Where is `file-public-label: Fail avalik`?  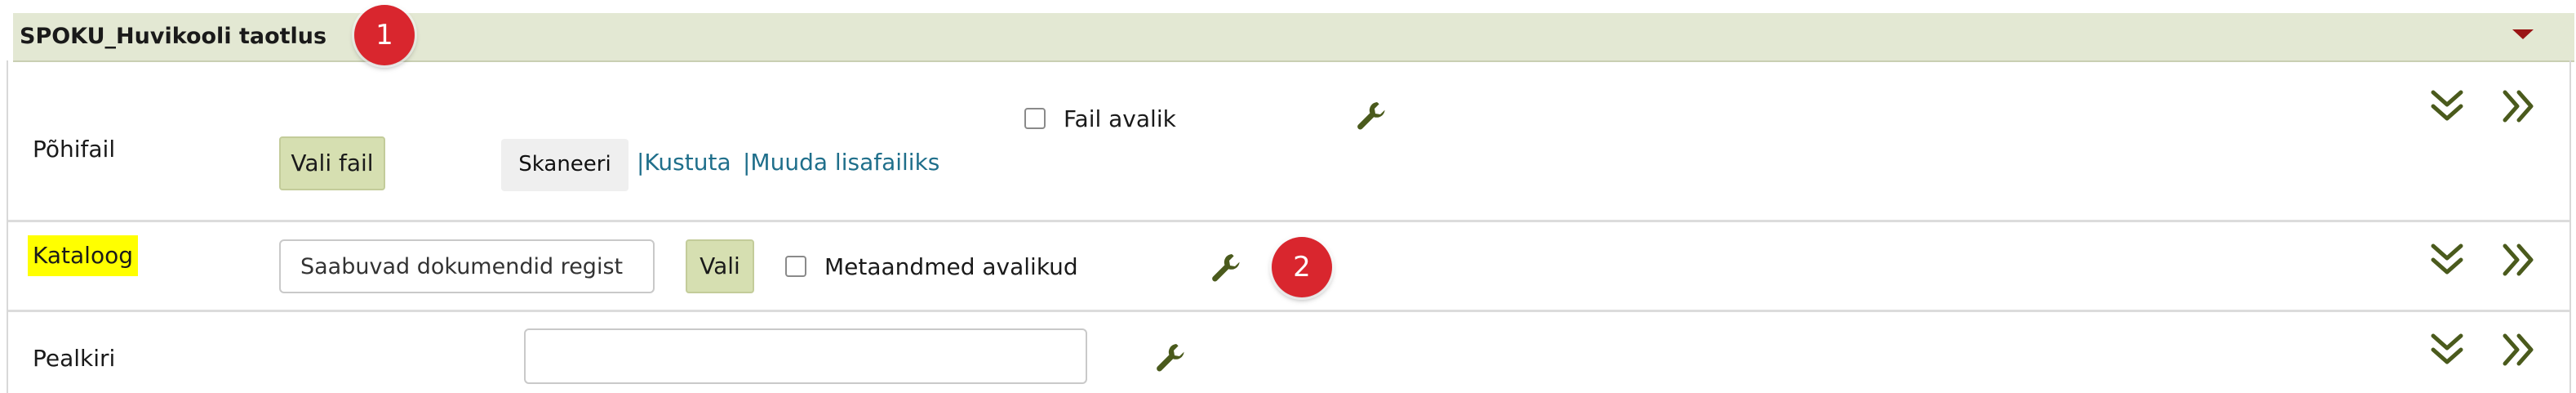
file-public-label: Fail avalik is located at coordinates (1120, 118).